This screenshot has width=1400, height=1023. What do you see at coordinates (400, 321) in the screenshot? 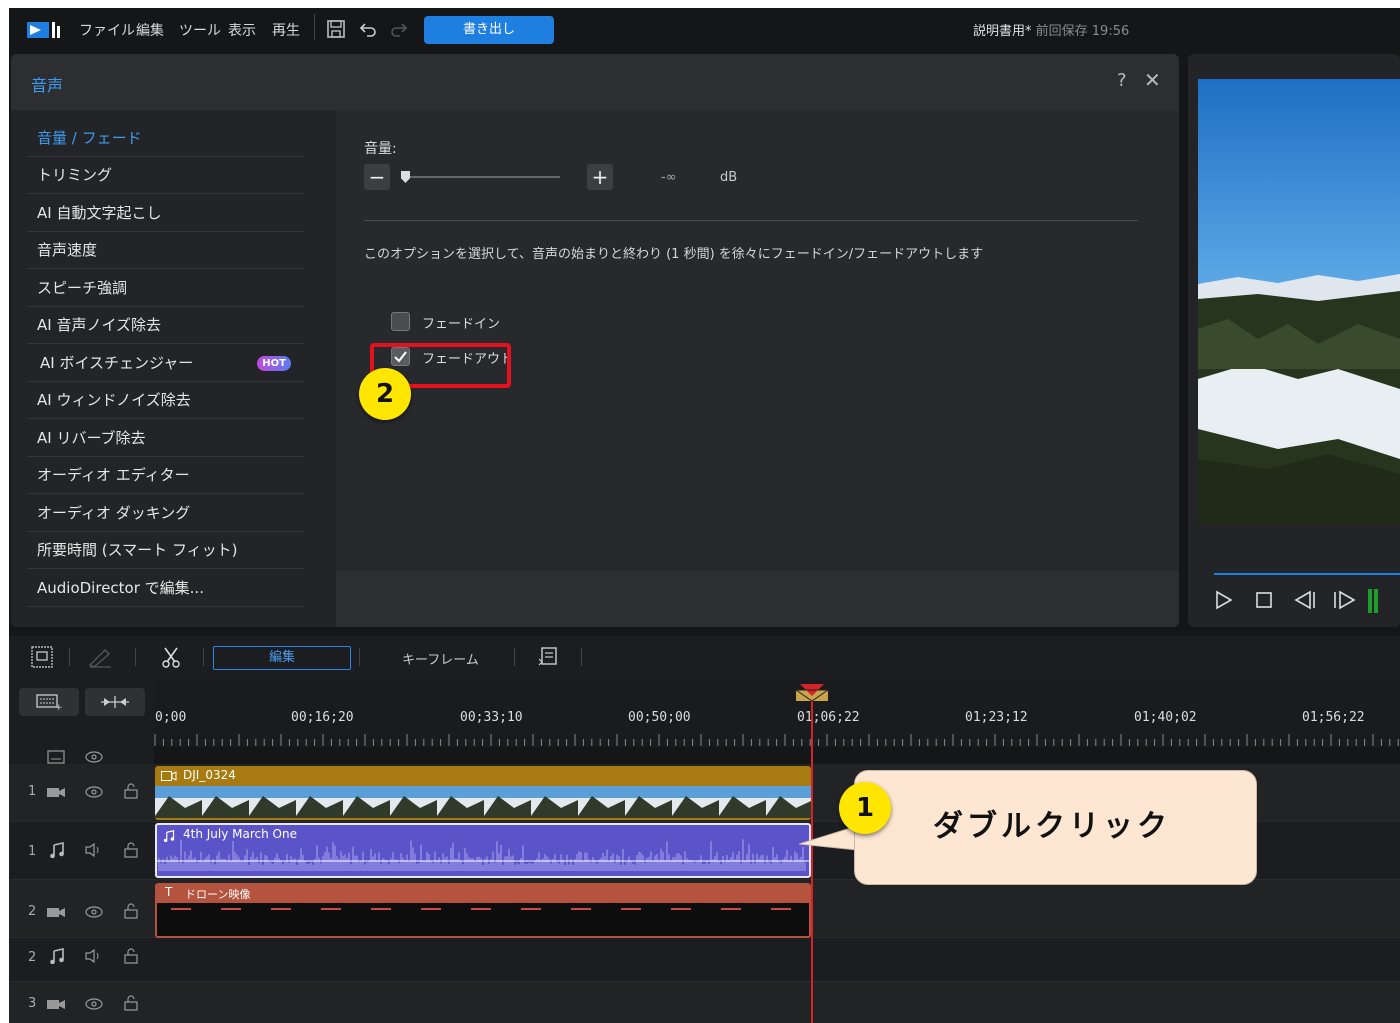
I see `fade-in-checkbox` at bounding box center [400, 321].